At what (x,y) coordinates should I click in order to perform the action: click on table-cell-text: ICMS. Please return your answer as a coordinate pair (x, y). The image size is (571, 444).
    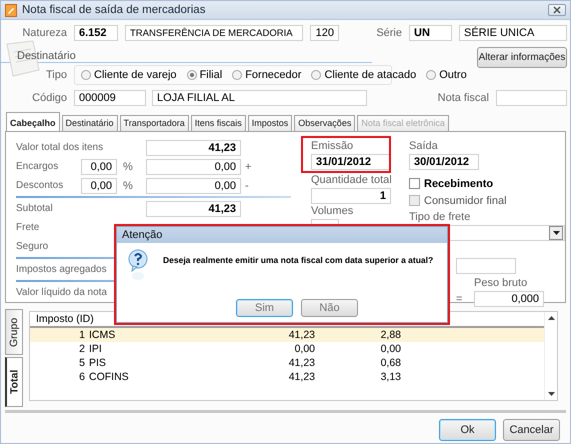
    Looking at the image, I should click on (102, 335).